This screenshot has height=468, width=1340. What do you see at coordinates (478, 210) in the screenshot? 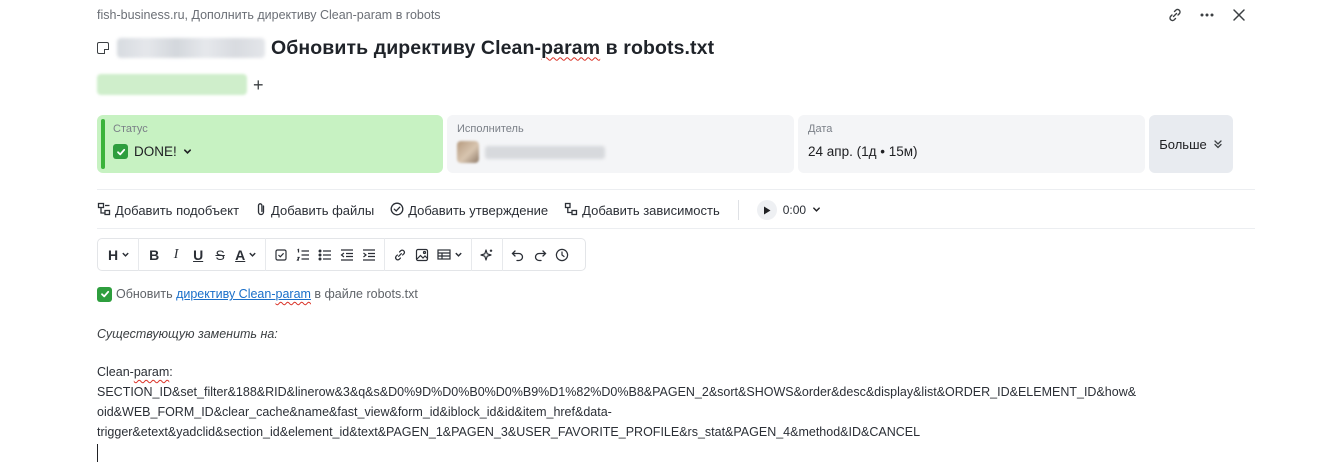
I see `add-approval-label: Добавить утверждение` at bounding box center [478, 210].